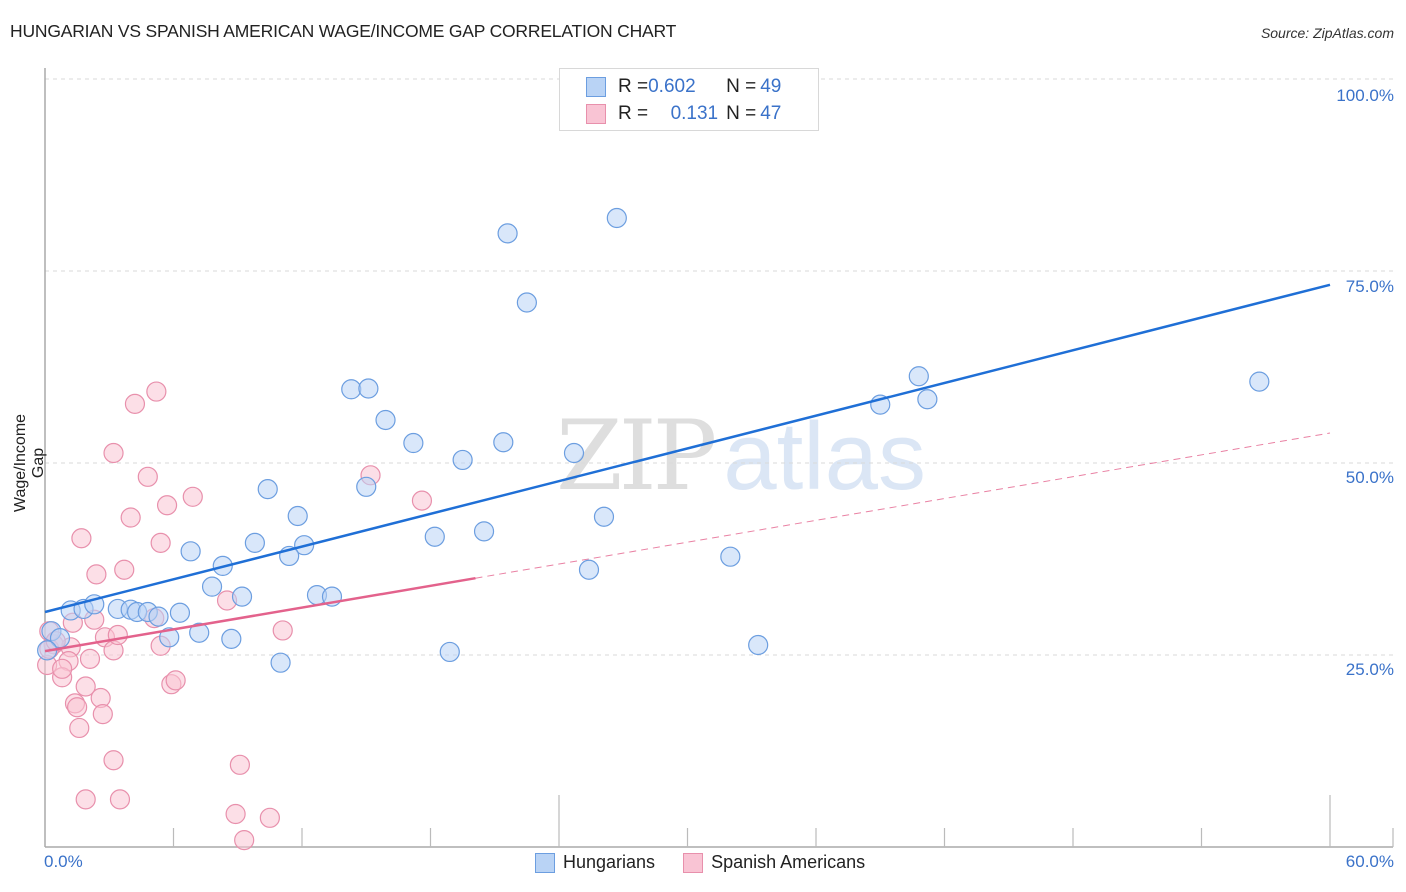  Describe the element at coordinates (1369, 477) in the screenshot. I see `y-tick-label-50: 50.0%` at that location.